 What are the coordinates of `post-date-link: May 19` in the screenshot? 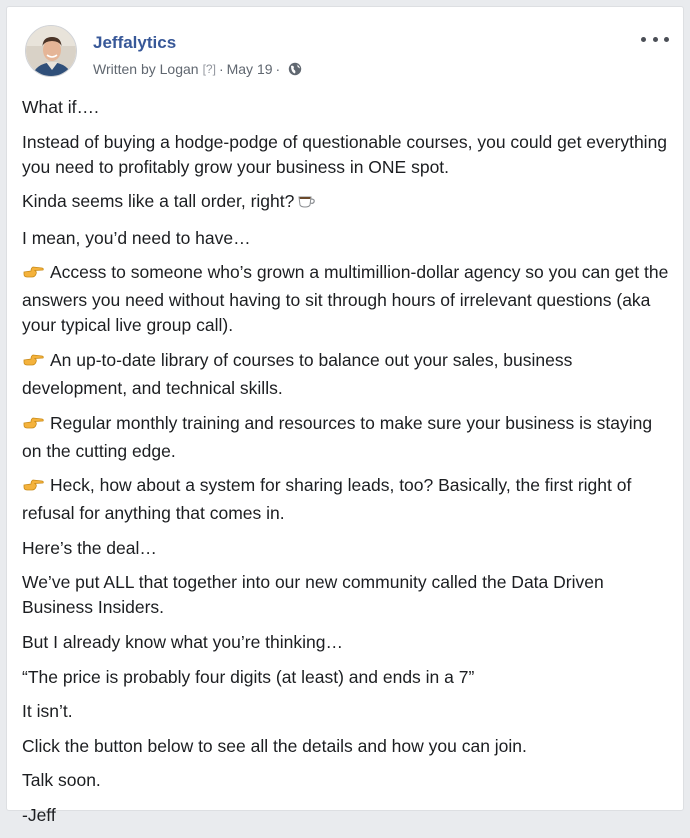 It's located at (250, 69).